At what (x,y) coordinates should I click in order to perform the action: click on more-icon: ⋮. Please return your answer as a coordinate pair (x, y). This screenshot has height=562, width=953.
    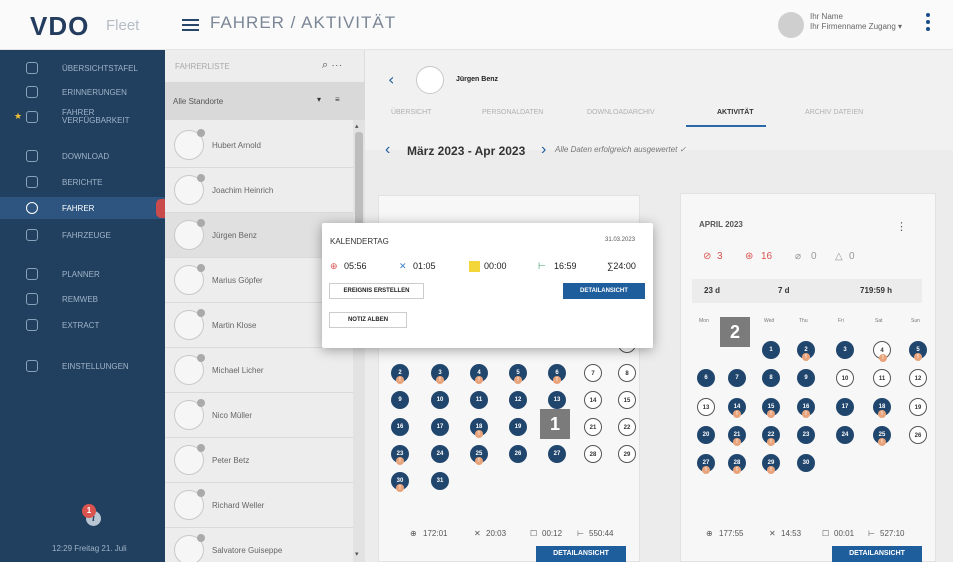
    Looking at the image, I should click on (901, 226).